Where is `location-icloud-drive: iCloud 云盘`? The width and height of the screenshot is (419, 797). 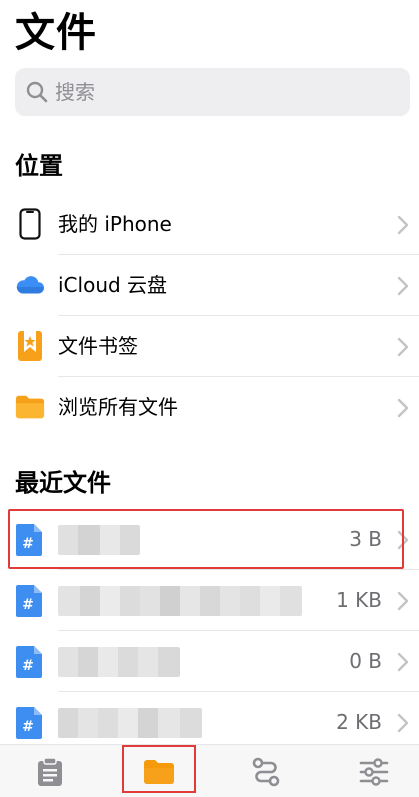 location-icloud-drive: iCloud 云盘 is located at coordinates (209, 285).